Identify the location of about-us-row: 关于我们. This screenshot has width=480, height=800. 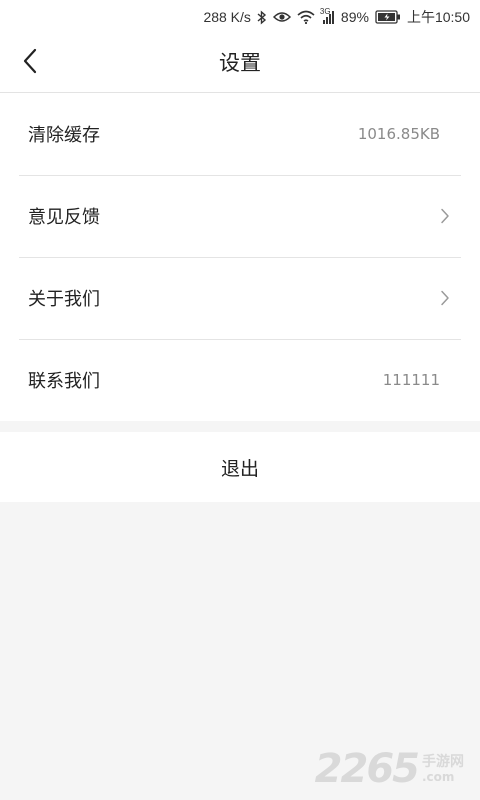
(240, 298).